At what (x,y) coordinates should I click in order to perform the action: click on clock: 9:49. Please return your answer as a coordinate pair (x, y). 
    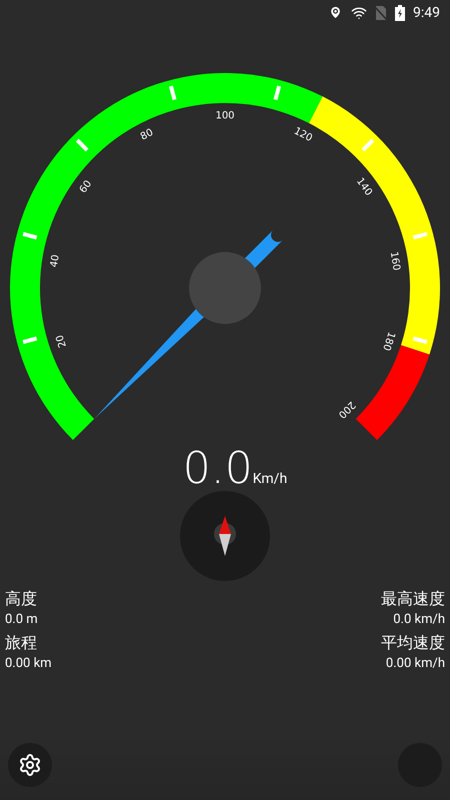
    Looking at the image, I should click on (426, 12).